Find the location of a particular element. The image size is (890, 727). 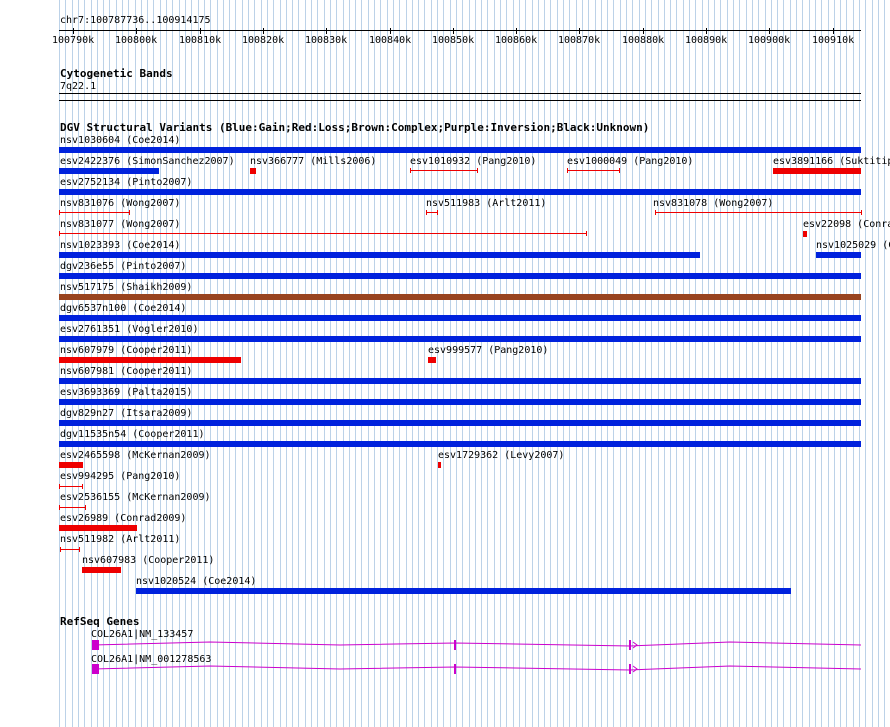

variant-label: esv1010932 (Pang2010) is located at coordinates (473, 161).